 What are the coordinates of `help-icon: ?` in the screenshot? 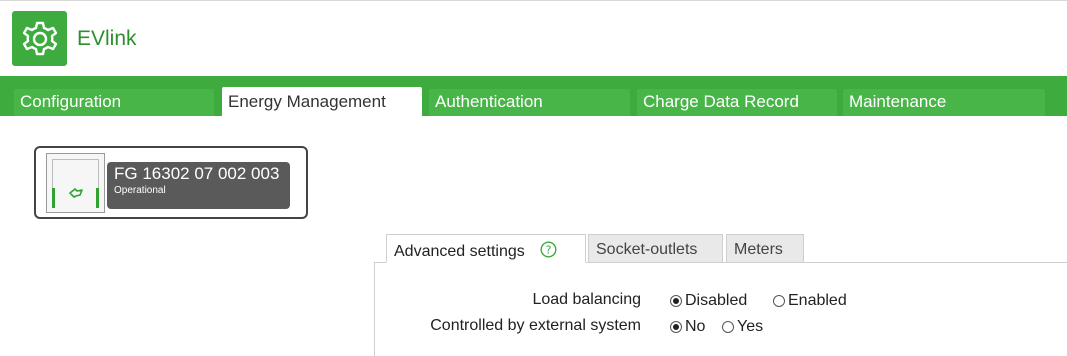 It's located at (548, 249).